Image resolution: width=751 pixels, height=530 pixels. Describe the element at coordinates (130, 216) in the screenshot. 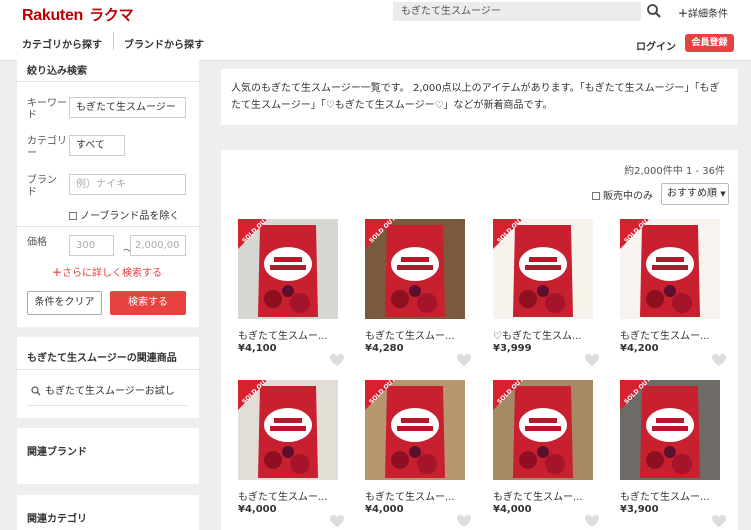

I see `no-brand-label: ノーブランド品を除く` at that location.